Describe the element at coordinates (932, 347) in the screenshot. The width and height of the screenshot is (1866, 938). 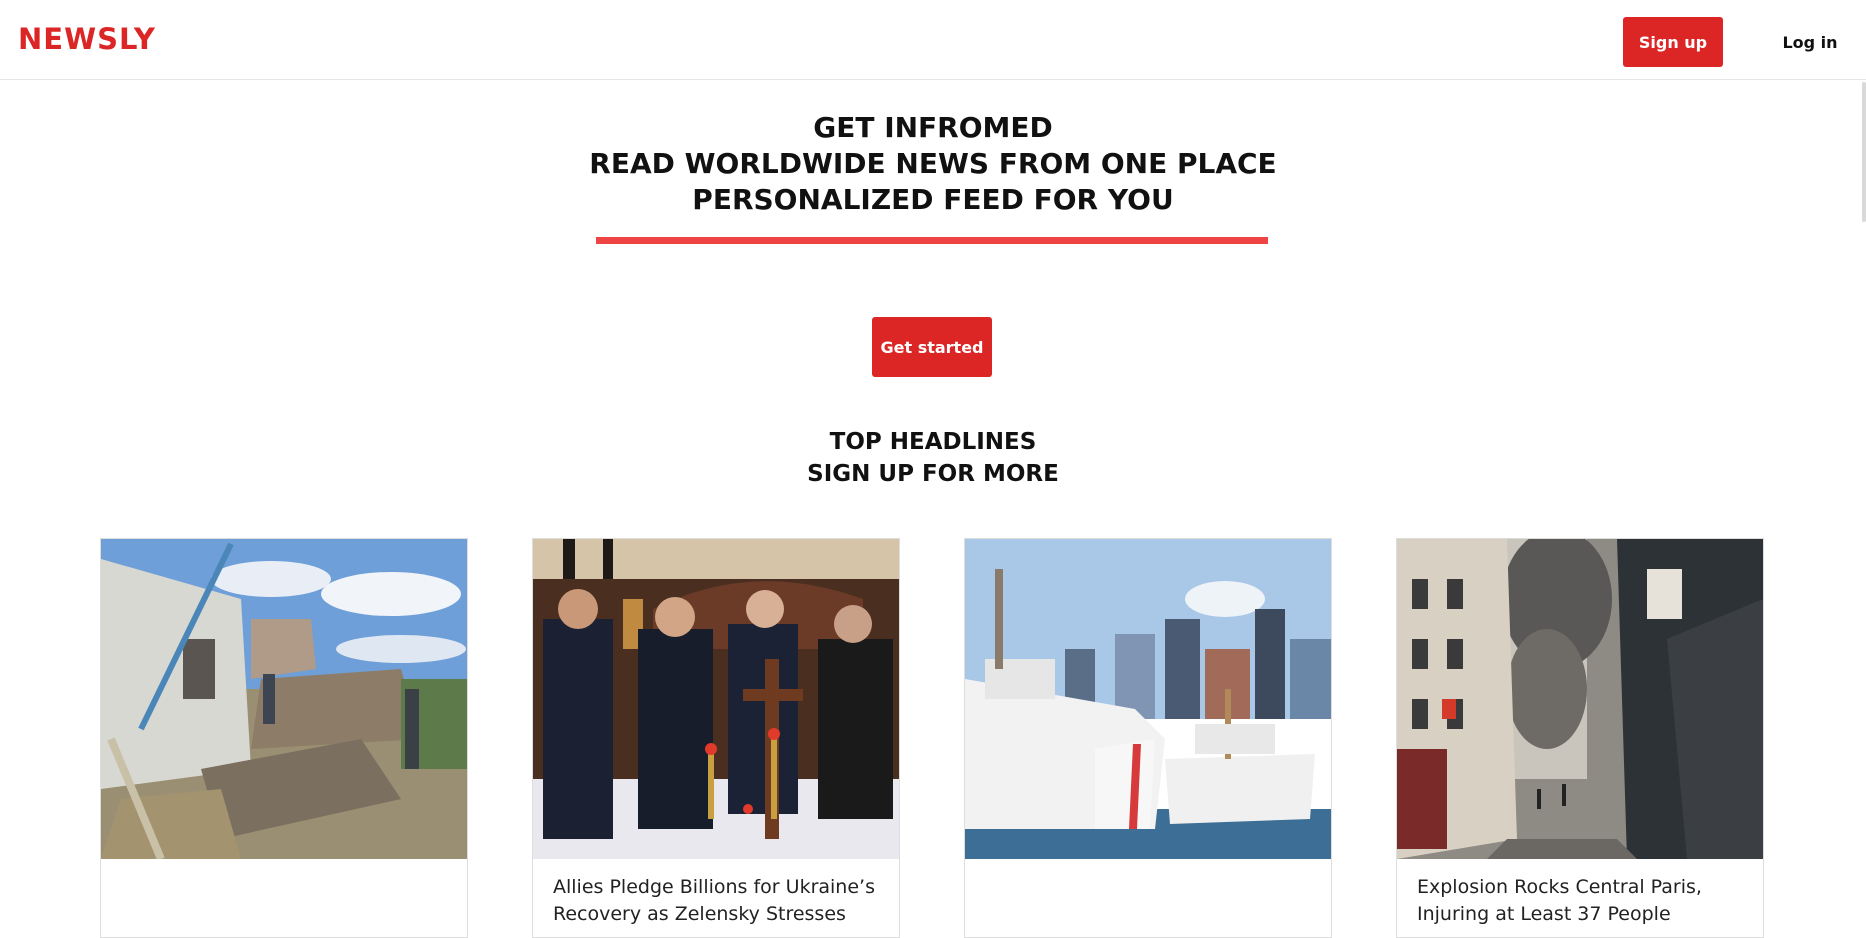
I see `get-started-button: Get started` at that location.